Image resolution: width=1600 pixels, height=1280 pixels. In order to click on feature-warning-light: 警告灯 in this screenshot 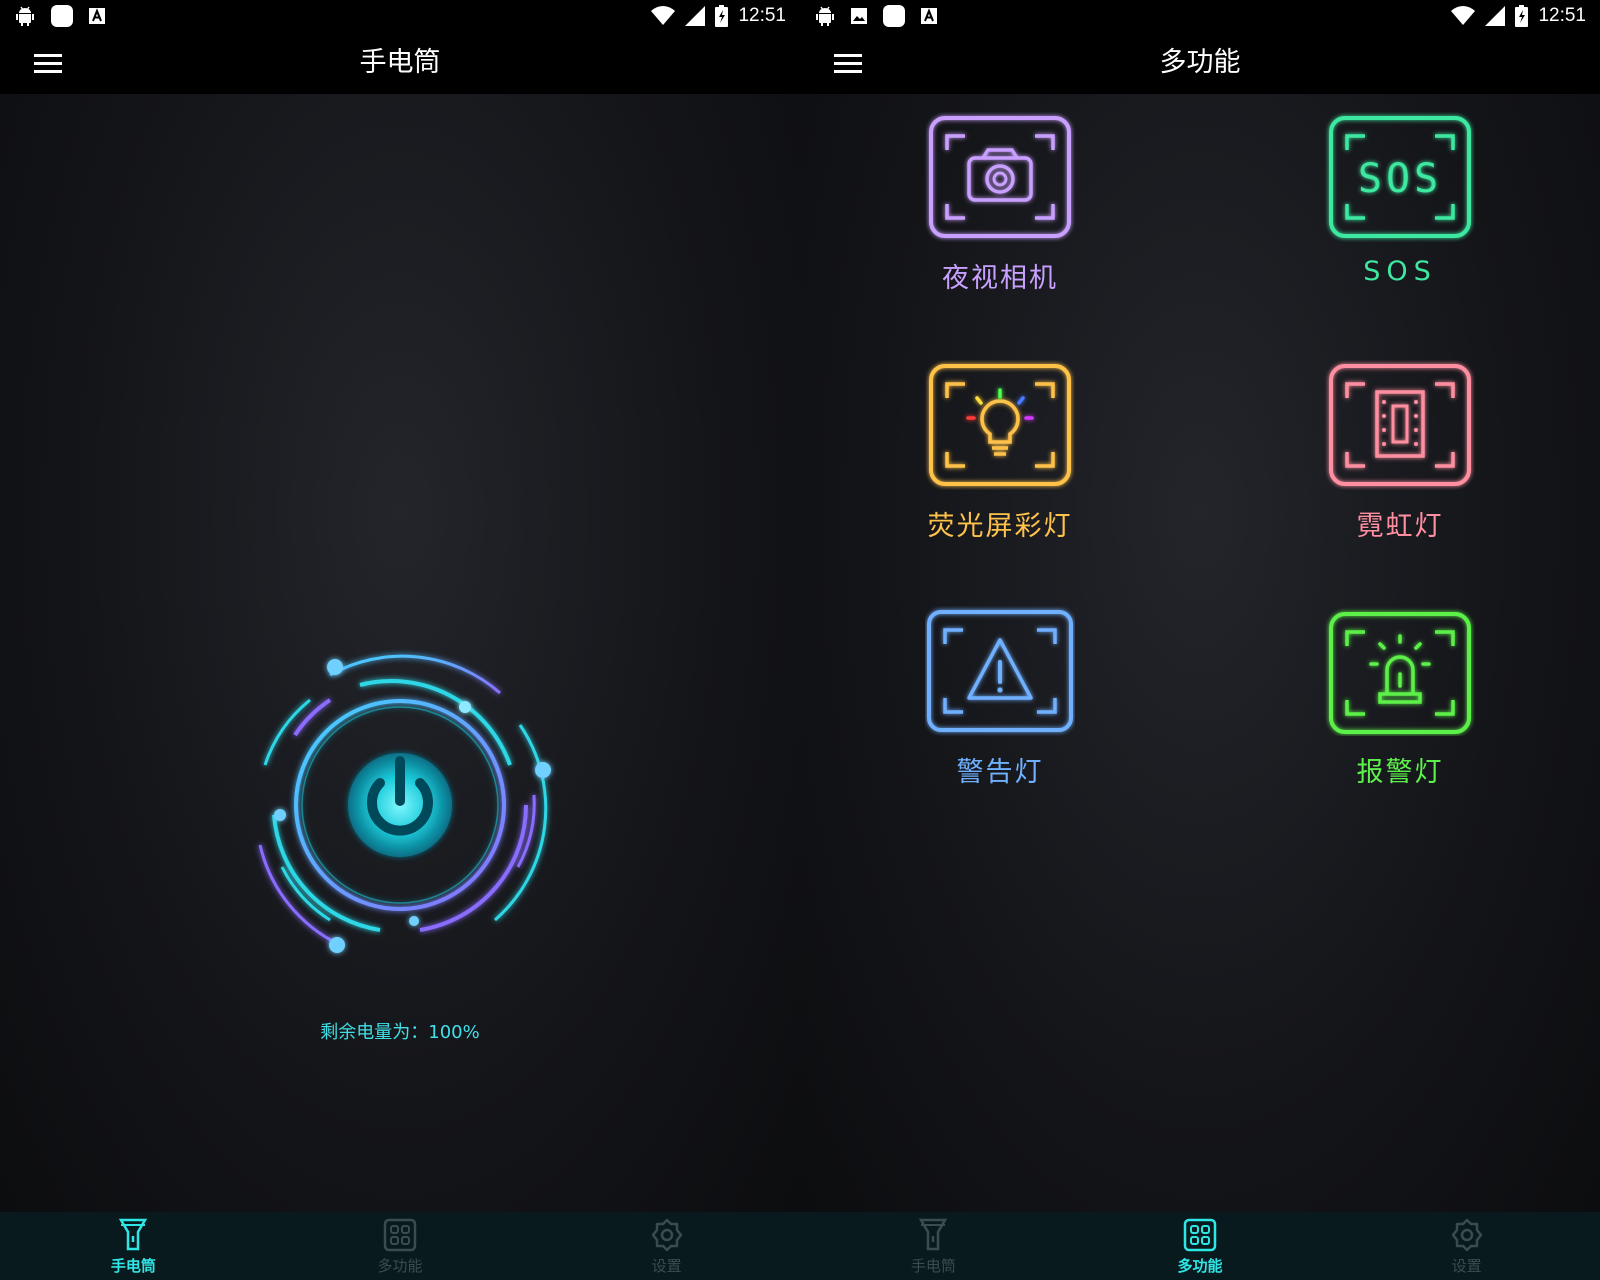, I will do `click(1000, 697)`.